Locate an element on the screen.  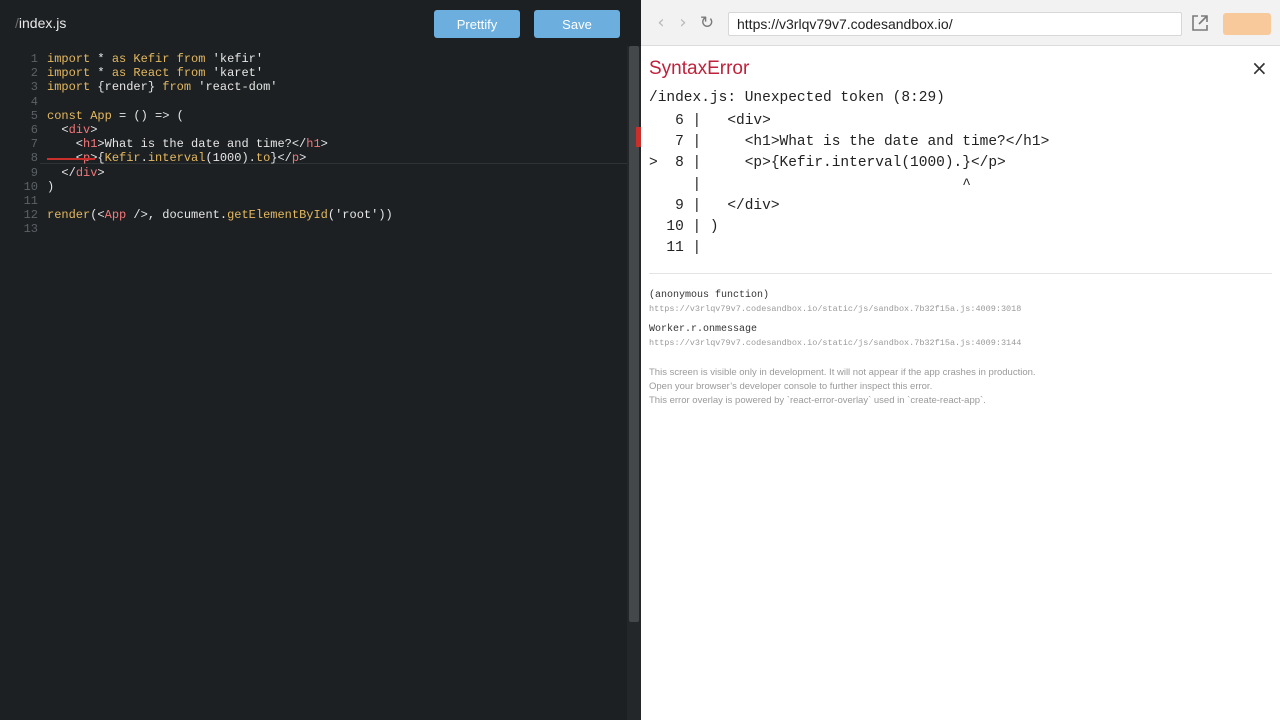
line-number: 10 is located at coordinates (30, 186).